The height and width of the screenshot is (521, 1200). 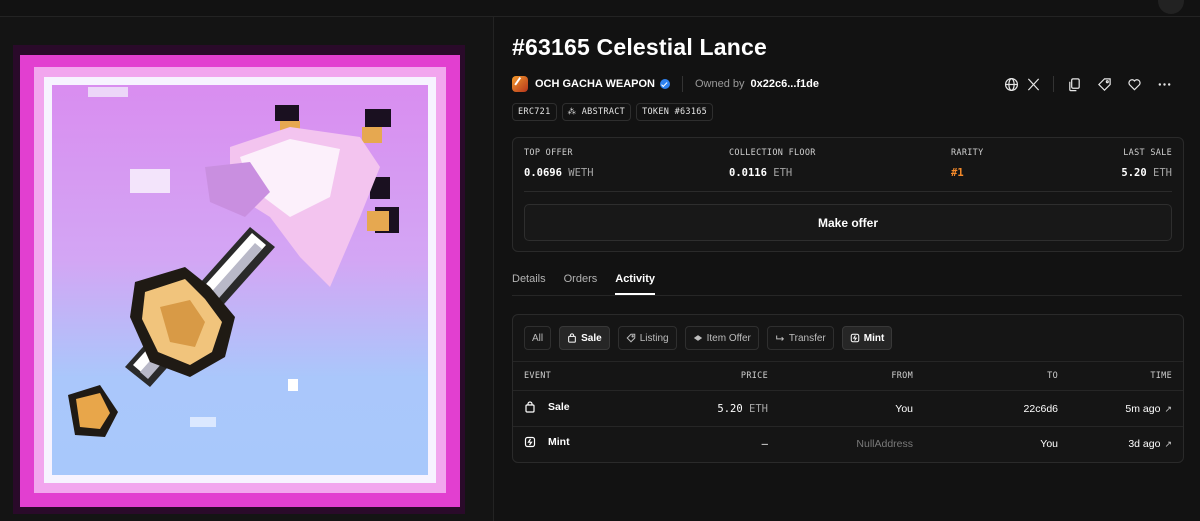 I want to click on collection-logo-icon, so click(x=520, y=84).